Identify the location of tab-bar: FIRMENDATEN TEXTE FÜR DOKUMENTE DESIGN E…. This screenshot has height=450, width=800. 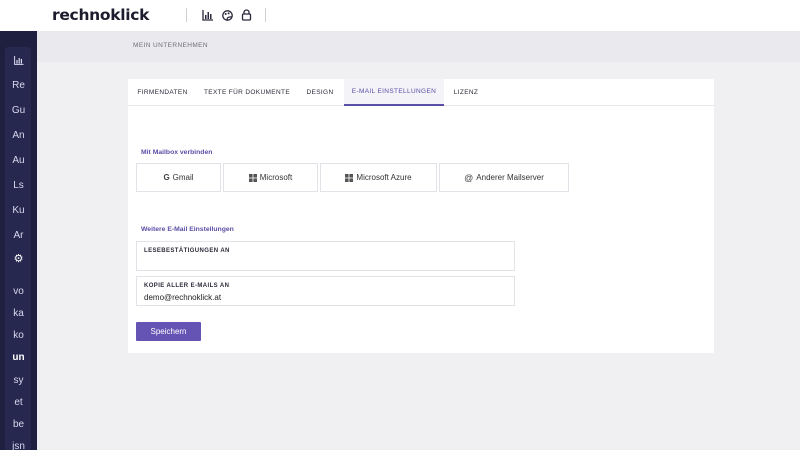
(421, 92).